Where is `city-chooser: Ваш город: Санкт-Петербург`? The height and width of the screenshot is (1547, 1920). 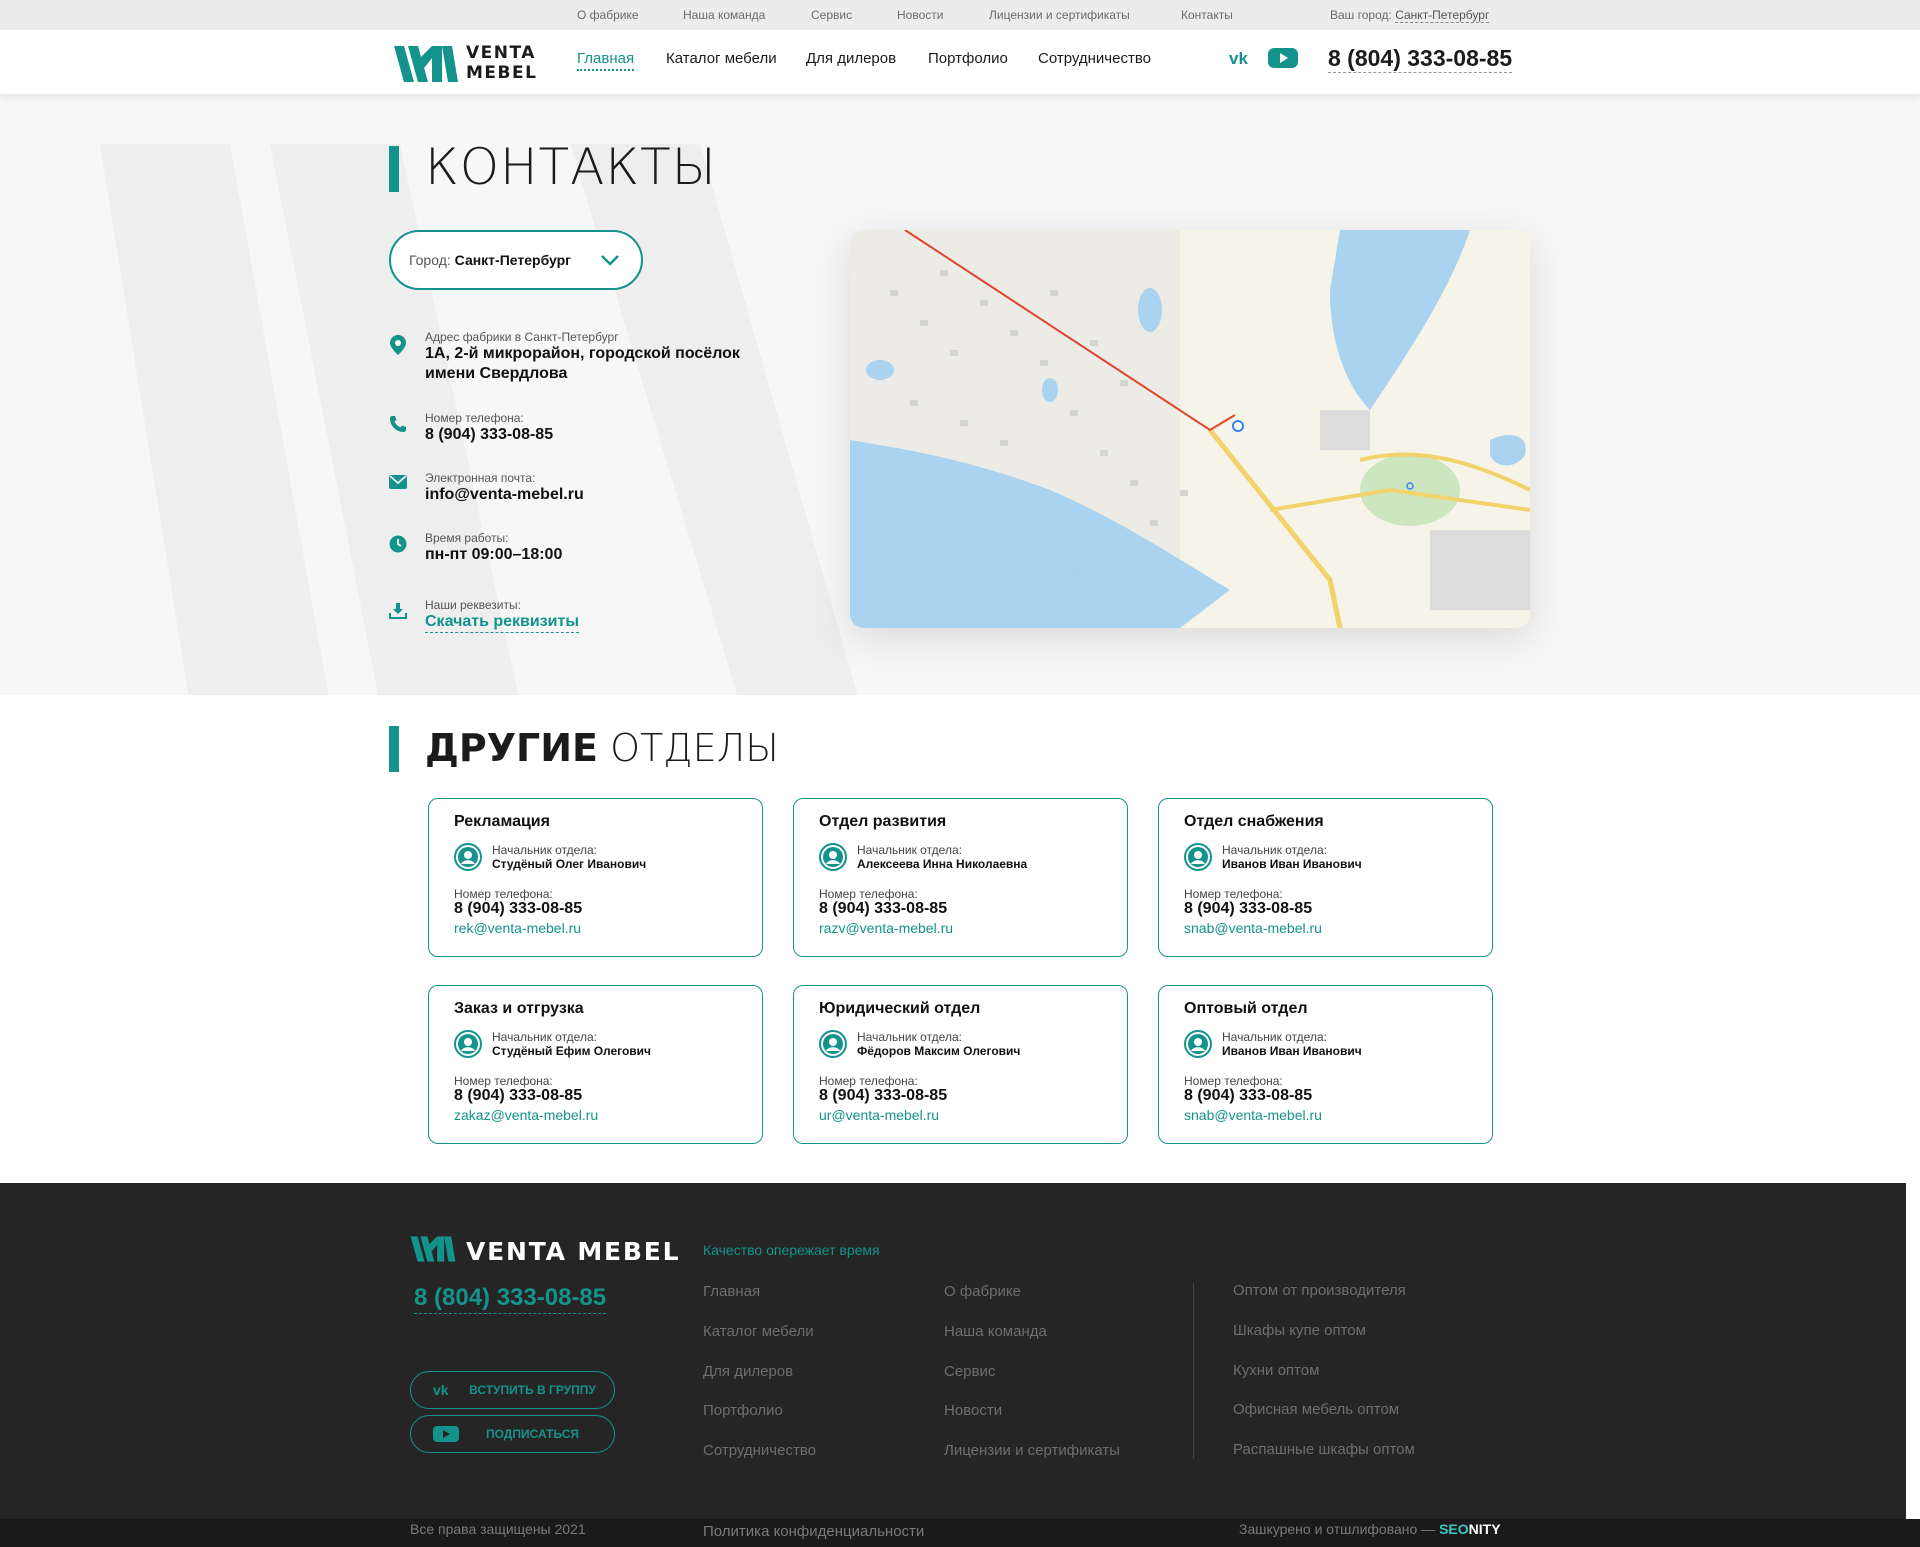 city-chooser: Ваш город: Санкт-Петербург is located at coordinates (1410, 15).